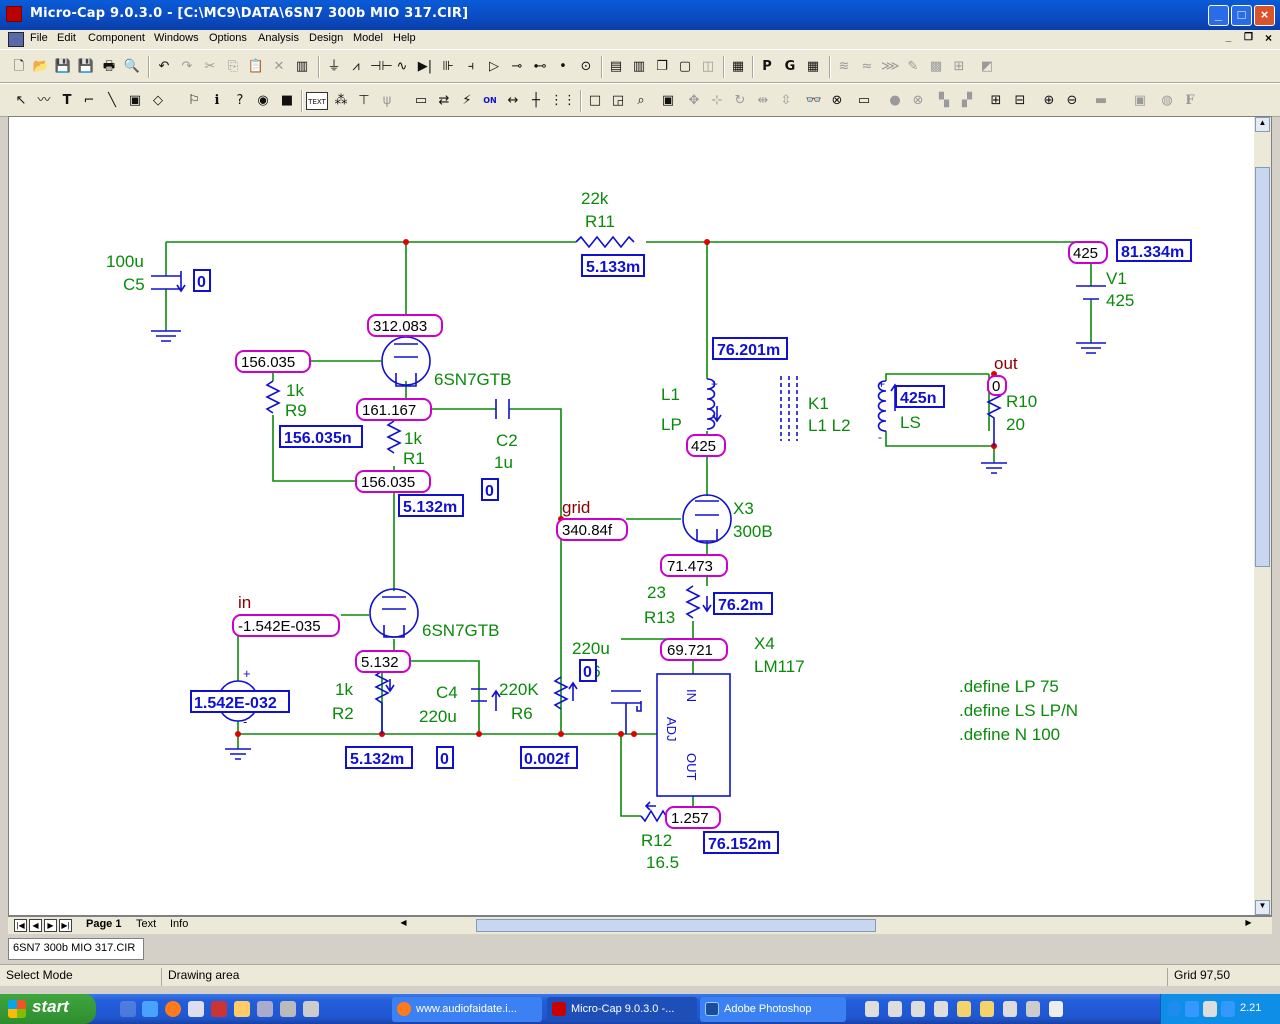  I want to click on app-icon, so click(219, 1009).